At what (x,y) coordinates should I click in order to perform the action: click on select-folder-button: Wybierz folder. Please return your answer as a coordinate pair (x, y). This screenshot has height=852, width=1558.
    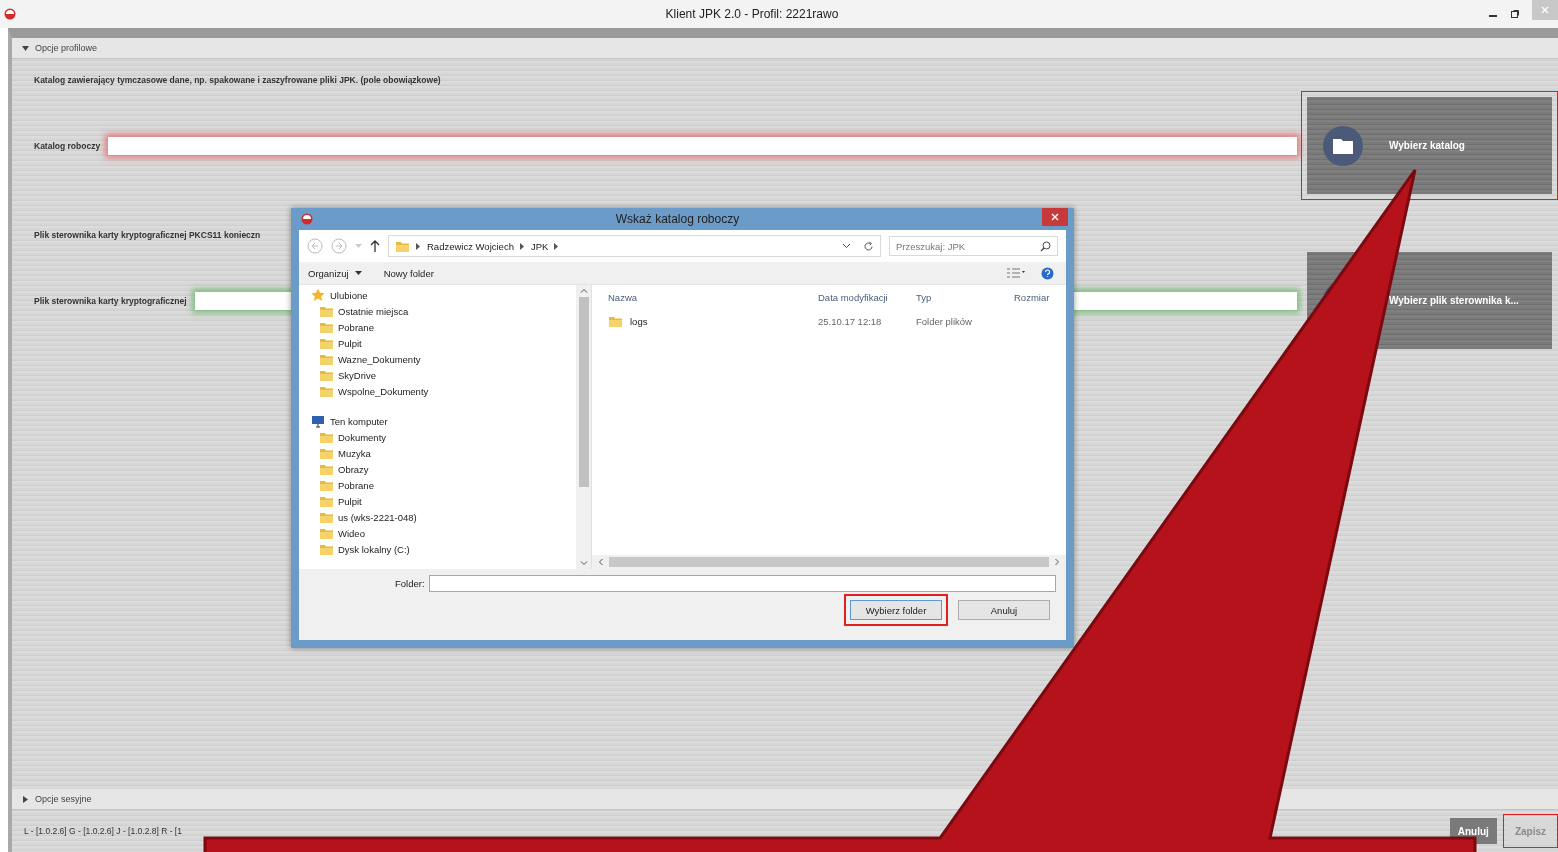
    Looking at the image, I should click on (896, 610).